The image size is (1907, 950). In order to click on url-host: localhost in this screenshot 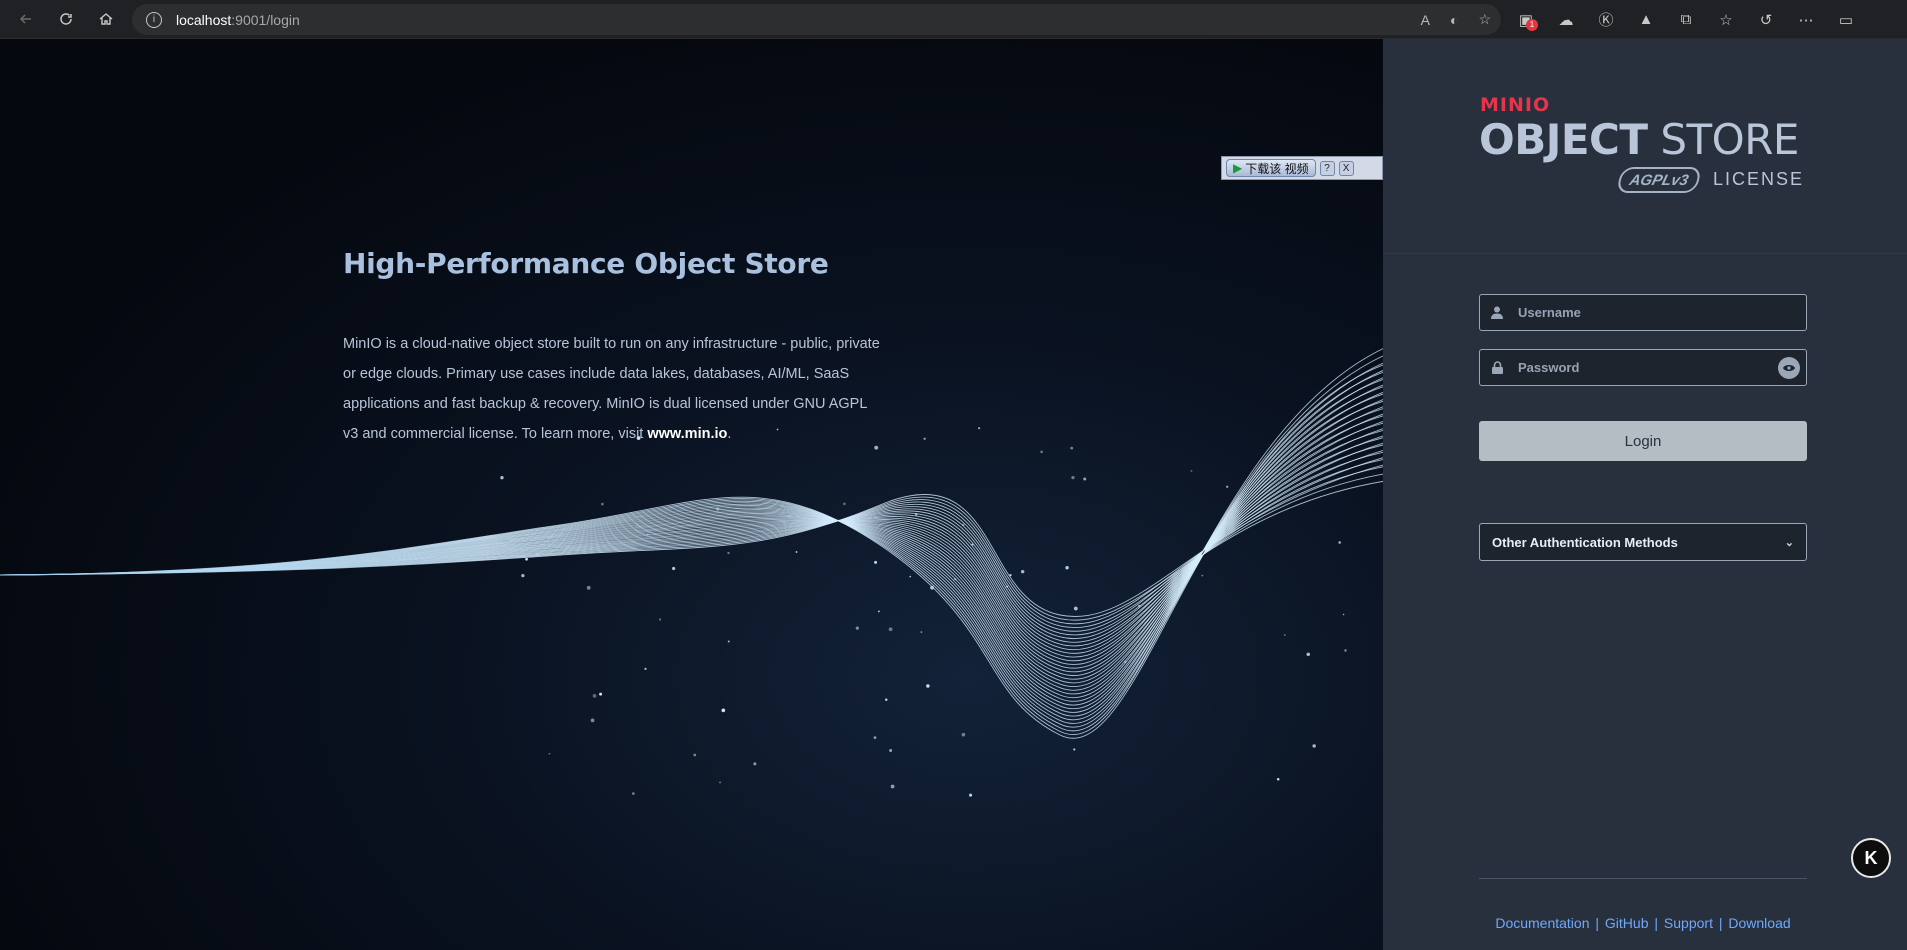, I will do `click(204, 19)`.